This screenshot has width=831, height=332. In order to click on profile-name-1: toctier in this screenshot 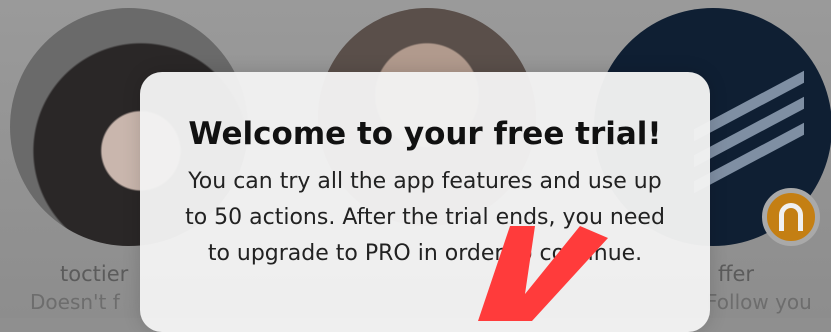, I will do `click(94, 274)`.